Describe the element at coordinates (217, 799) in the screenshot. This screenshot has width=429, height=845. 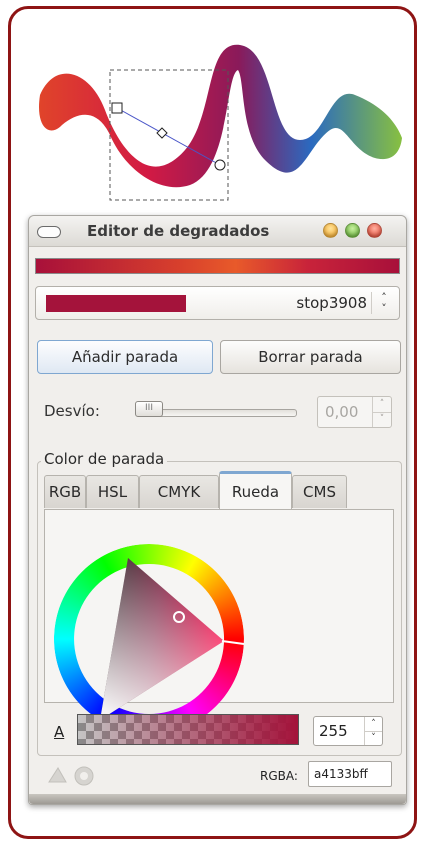
I see `dialog-bottom-edge` at that location.